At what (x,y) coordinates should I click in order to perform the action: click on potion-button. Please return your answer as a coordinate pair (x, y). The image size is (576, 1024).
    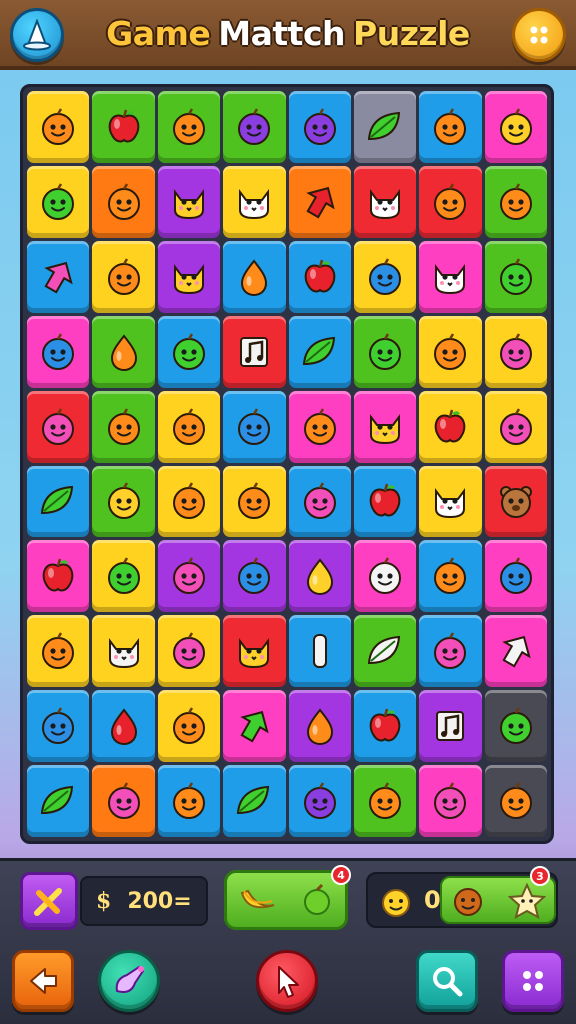
    Looking at the image, I should click on (129, 981).